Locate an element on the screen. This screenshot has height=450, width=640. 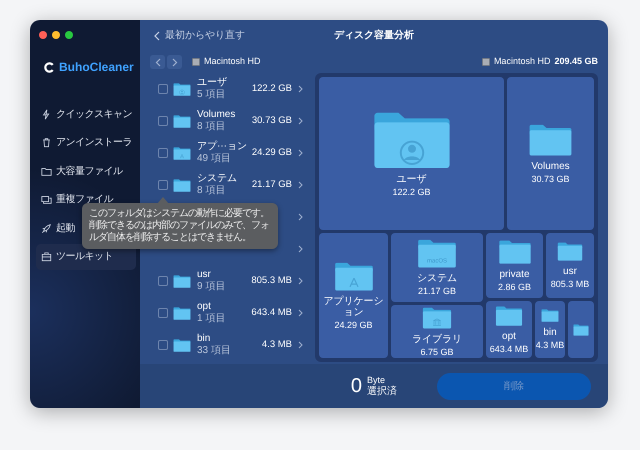
tile-size: 805.3 MB is located at coordinates (570, 284).